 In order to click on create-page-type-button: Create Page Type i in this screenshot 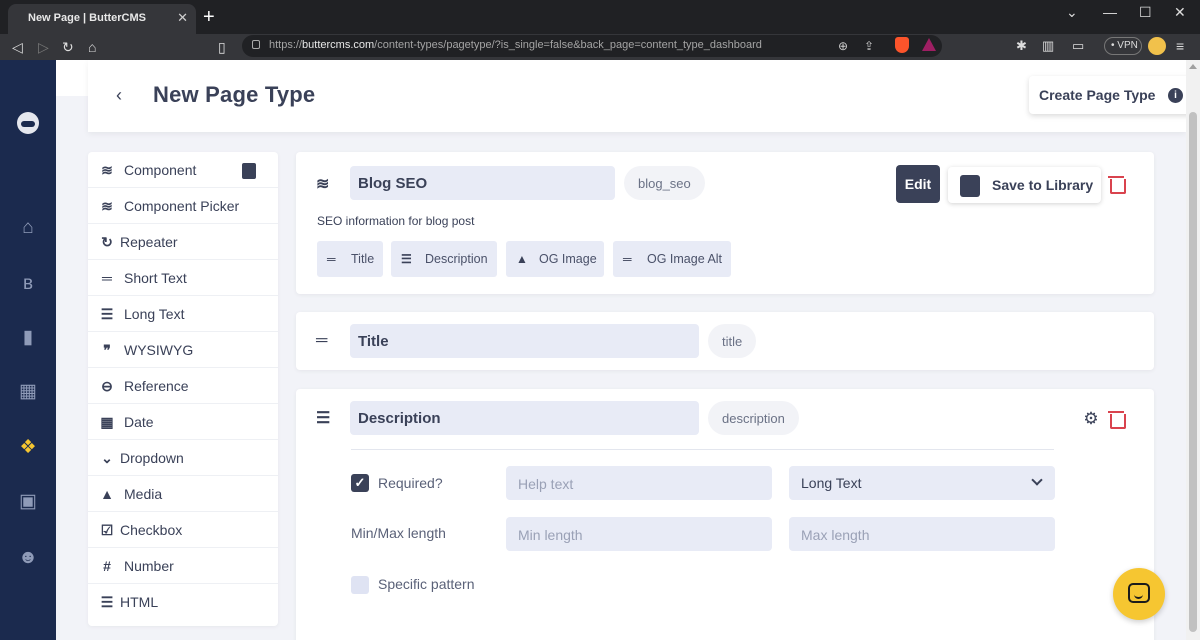, I will do `click(1107, 95)`.